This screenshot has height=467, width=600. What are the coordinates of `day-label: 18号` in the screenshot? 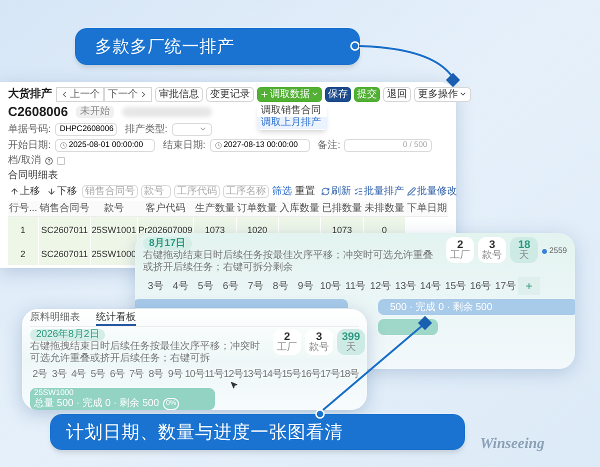 It's located at (350, 375).